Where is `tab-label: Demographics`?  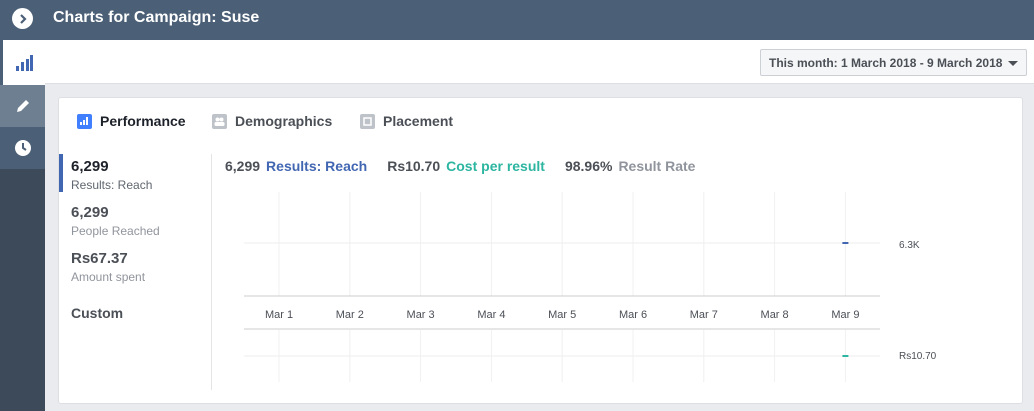
tab-label: Demographics is located at coordinates (284, 121).